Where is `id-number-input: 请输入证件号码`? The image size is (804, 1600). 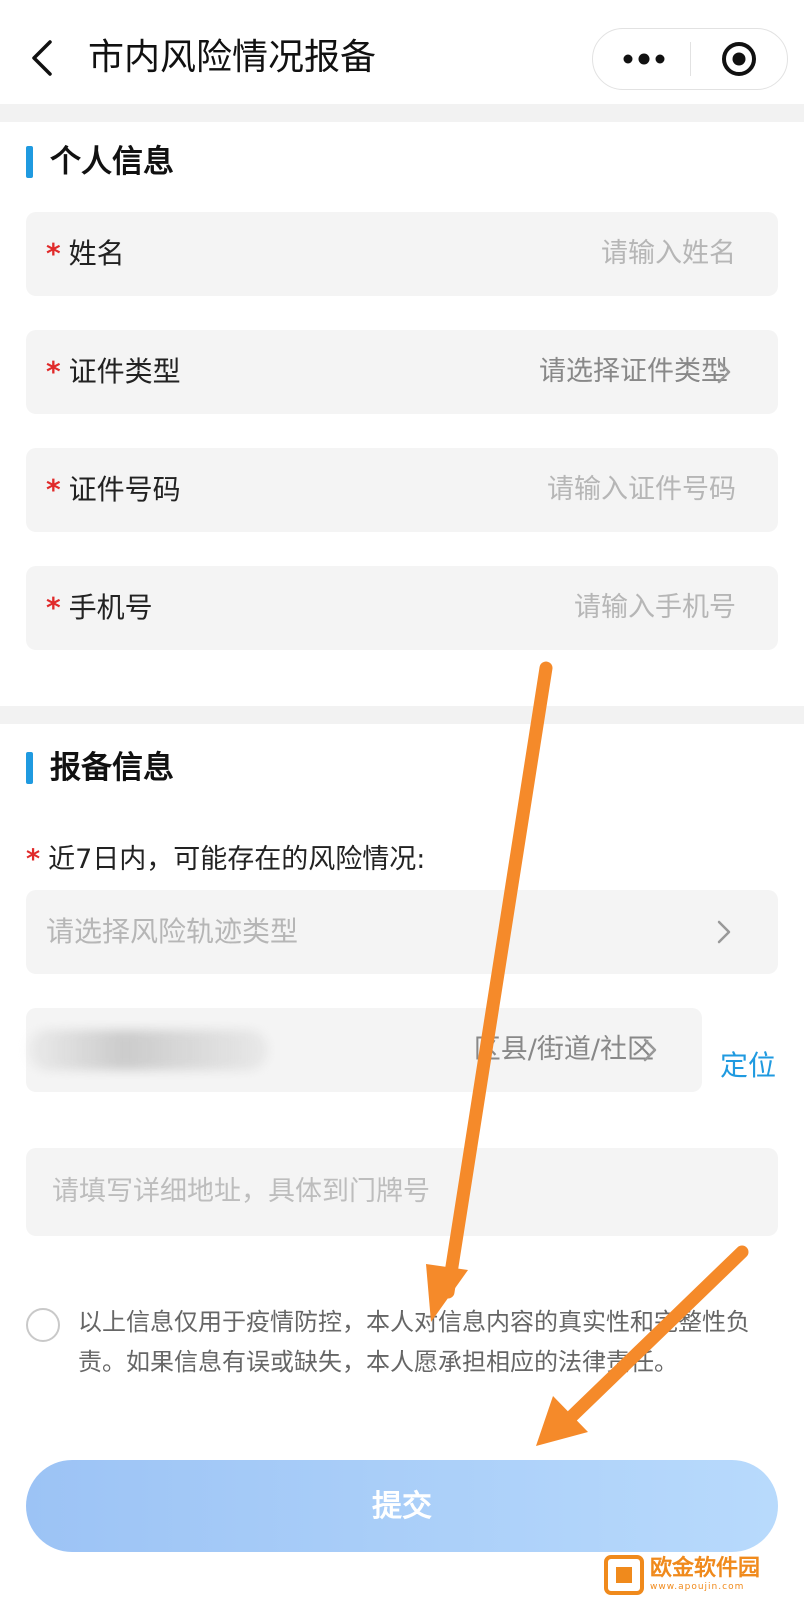 id-number-input: 请输入证件号码 is located at coordinates (641, 490).